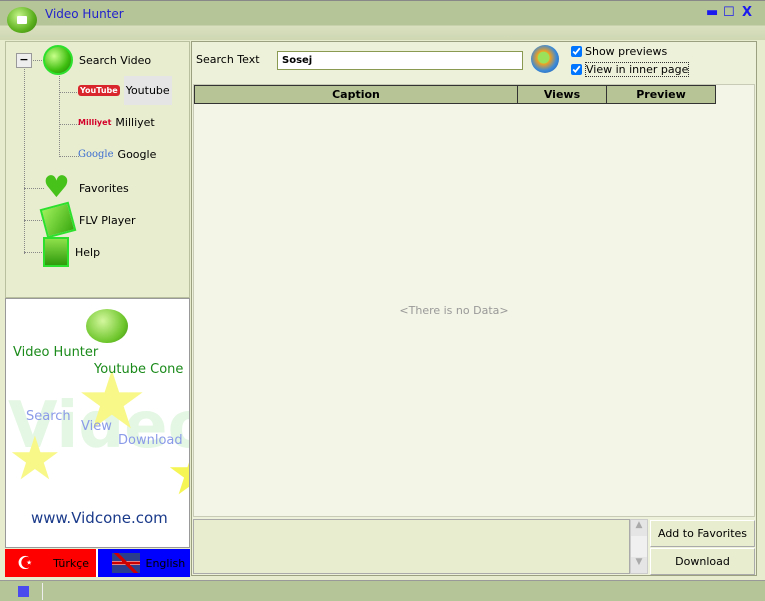  Describe the element at coordinates (143, 563) in the screenshot. I see `language-english-button: English` at that location.